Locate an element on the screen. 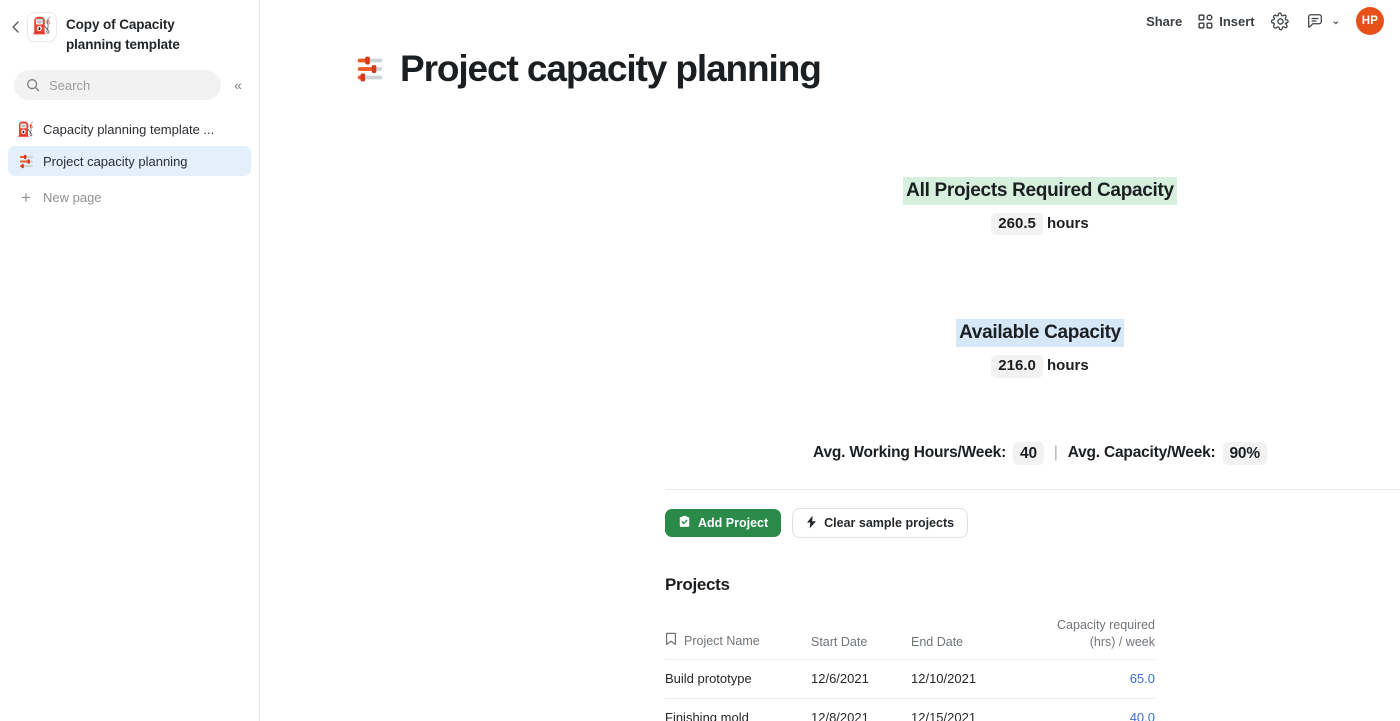 Image resolution: width=1400 pixels, height=721 pixels. action-button-row: Add Project Clear sample projects is located at coordinates (1032, 523).